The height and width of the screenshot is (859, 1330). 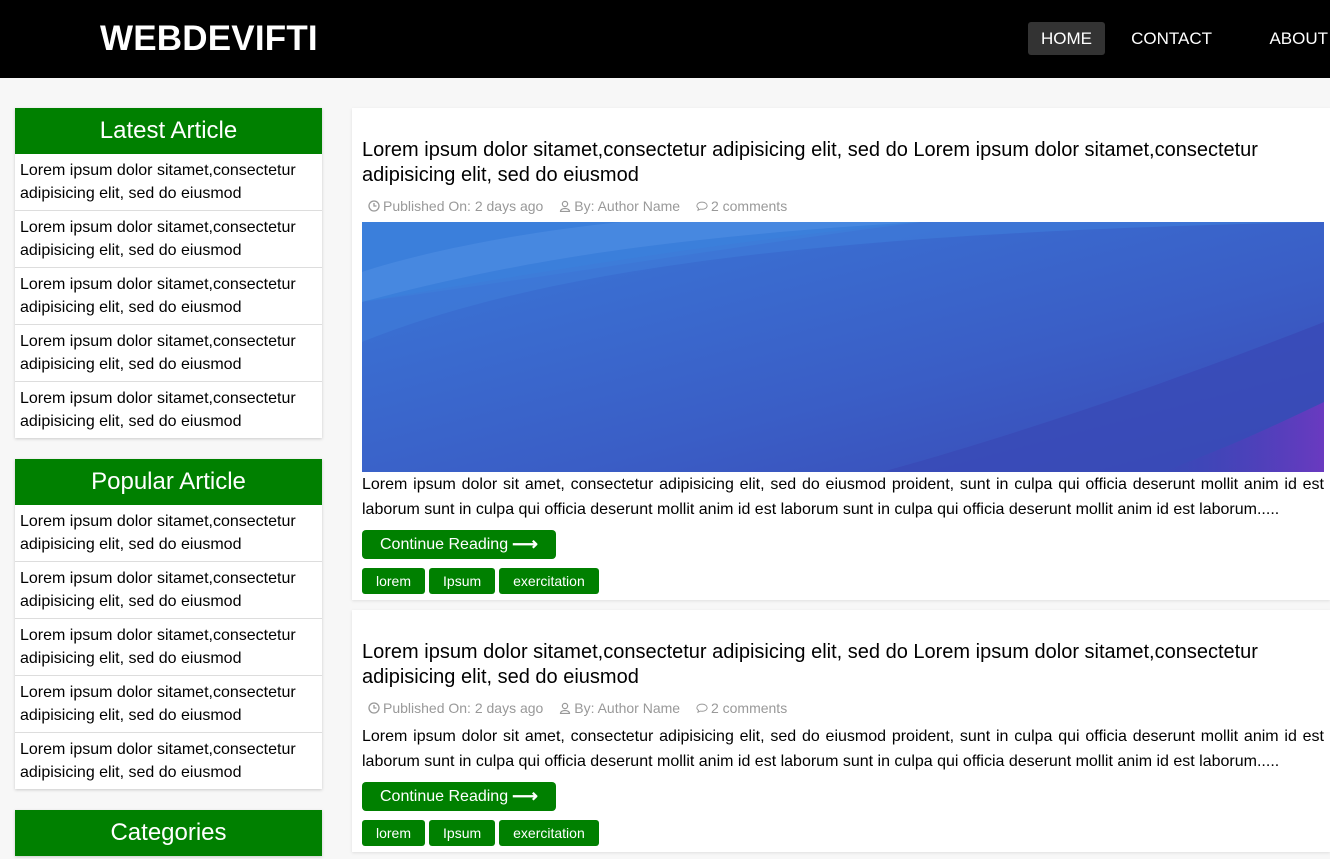 I want to click on widget-title: Popular Article, so click(x=168, y=482).